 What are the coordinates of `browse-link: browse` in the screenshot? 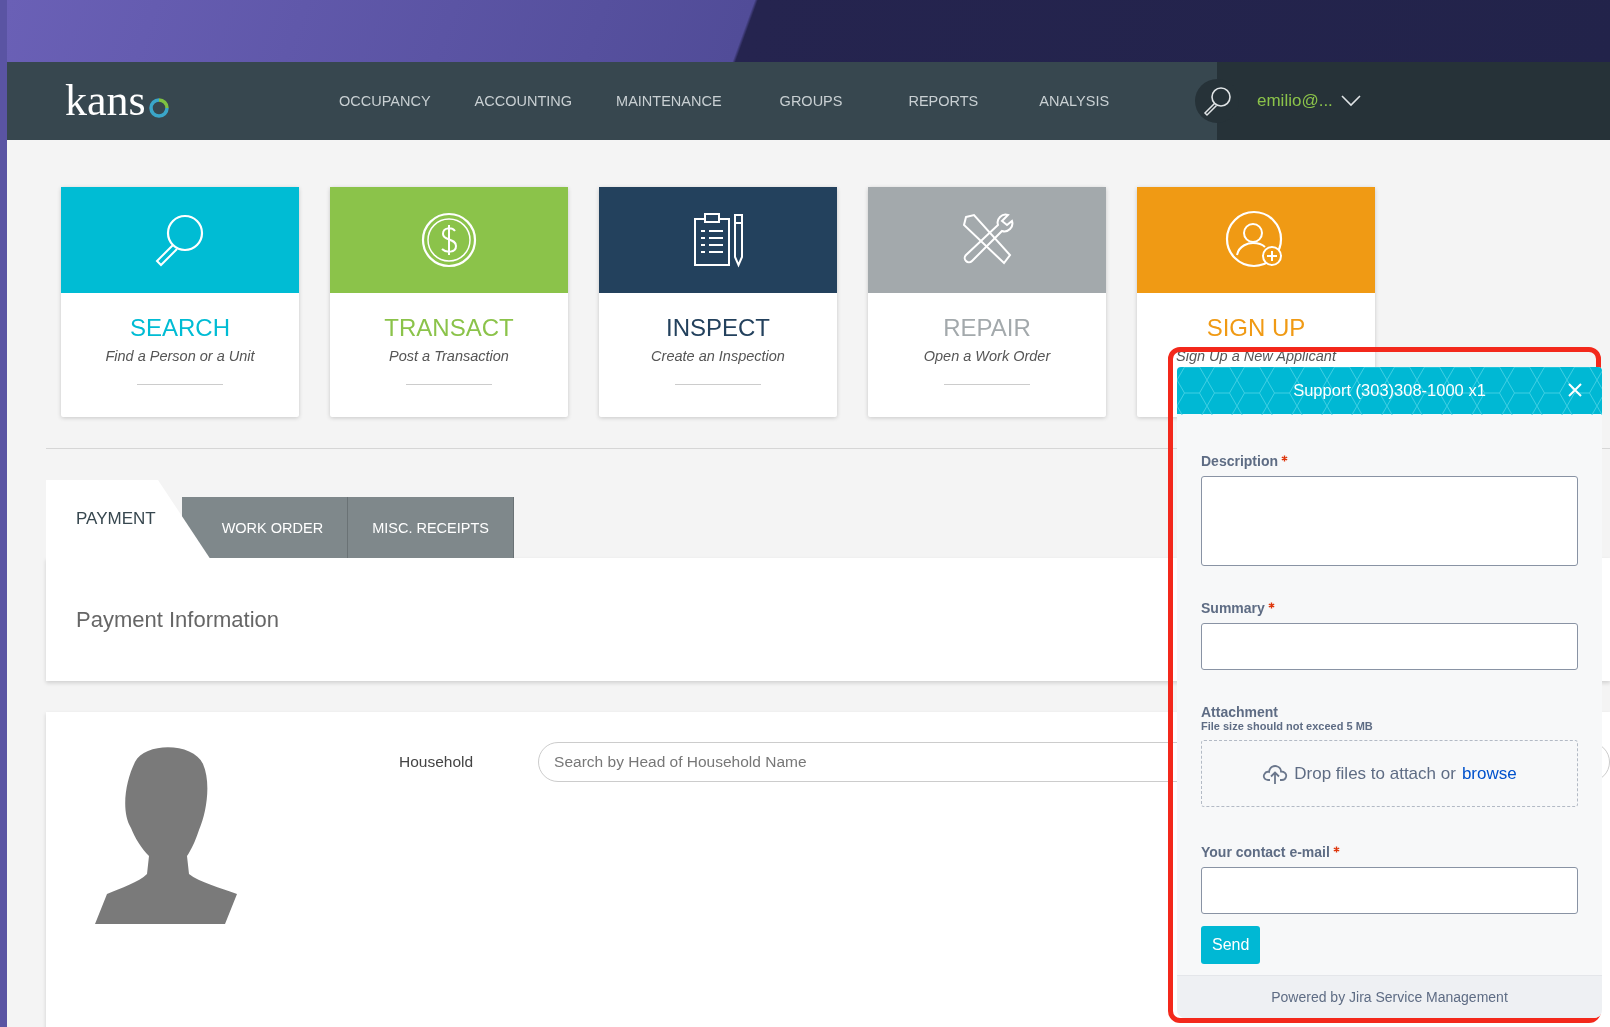 It's located at (1489, 773).